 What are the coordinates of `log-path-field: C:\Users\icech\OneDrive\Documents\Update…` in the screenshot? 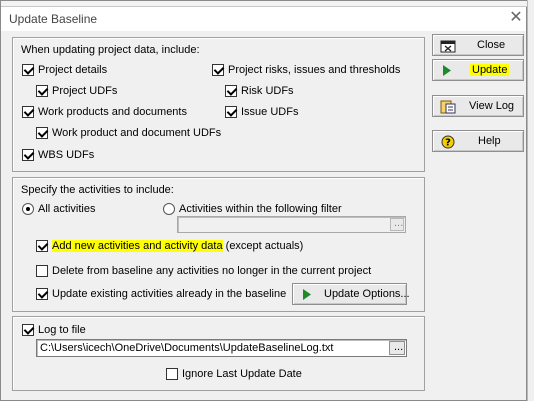 It's located at (221, 348).